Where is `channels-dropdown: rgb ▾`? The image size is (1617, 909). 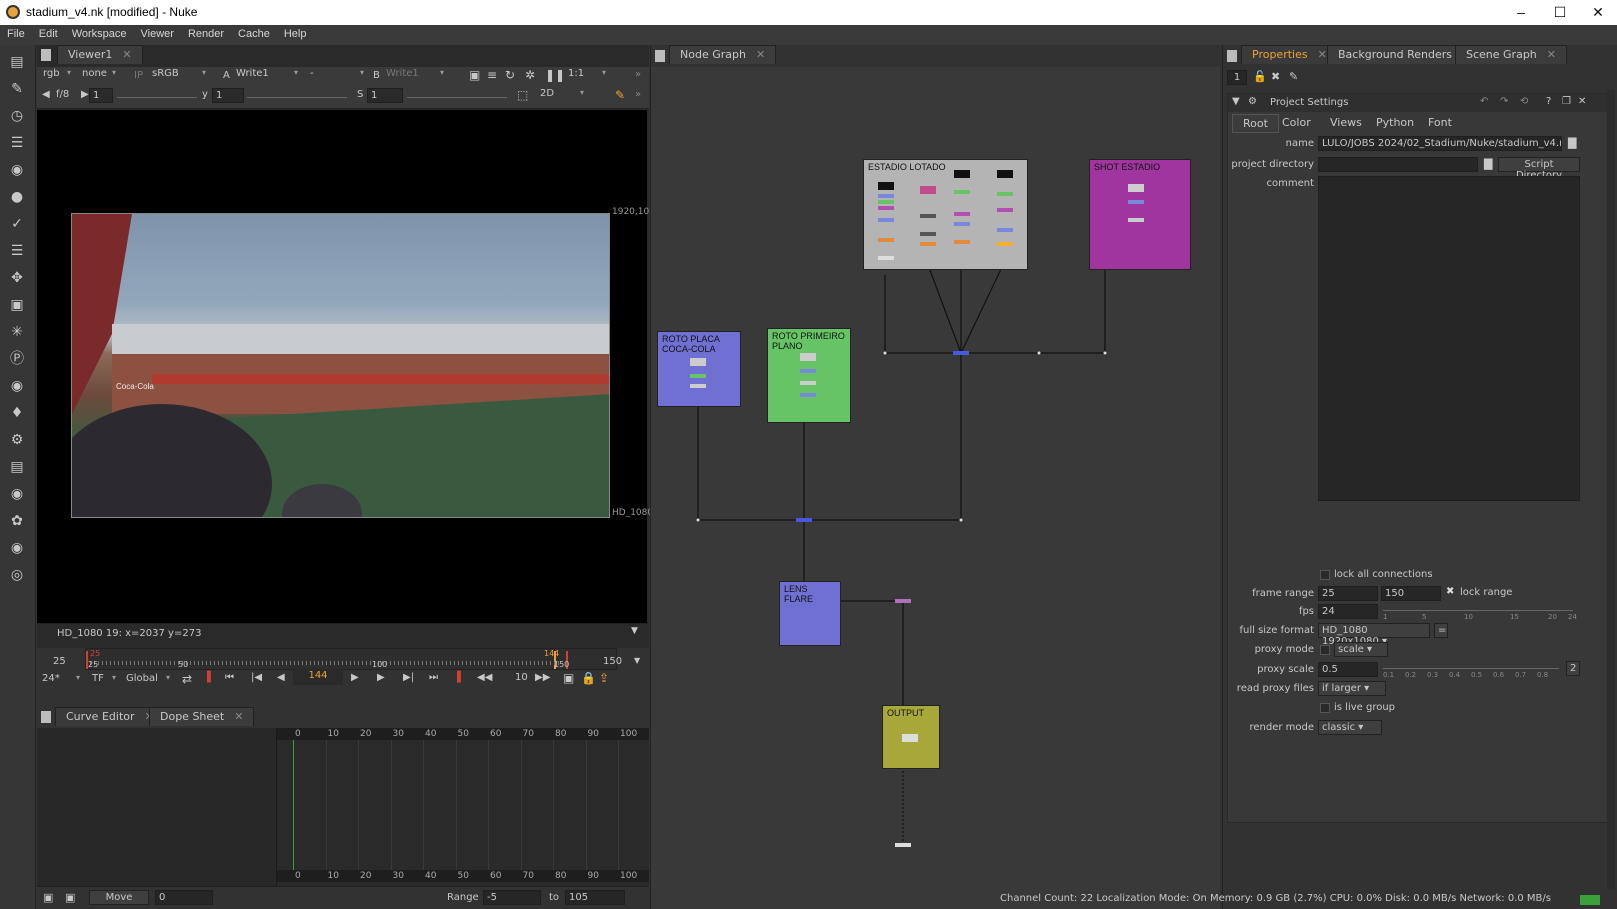 channels-dropdown: rgb ▾ is located at coordinates (57, 75).